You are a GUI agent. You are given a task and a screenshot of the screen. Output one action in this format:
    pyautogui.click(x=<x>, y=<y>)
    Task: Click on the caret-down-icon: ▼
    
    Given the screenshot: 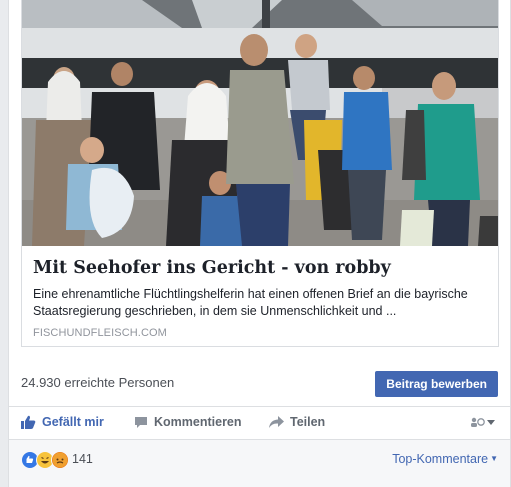 What is the action you would take?
    pyautogui.click(x=494, y=458)
    